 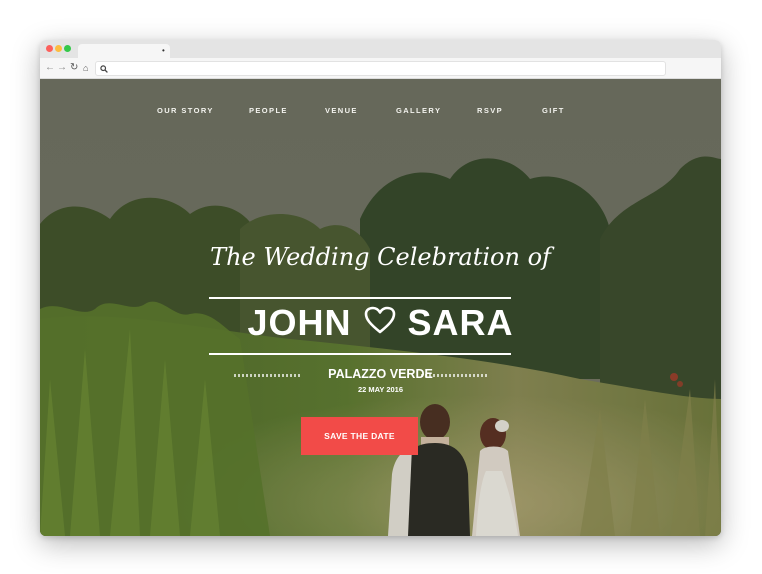 I want to click on address-bar, so click(x=380, y=68).